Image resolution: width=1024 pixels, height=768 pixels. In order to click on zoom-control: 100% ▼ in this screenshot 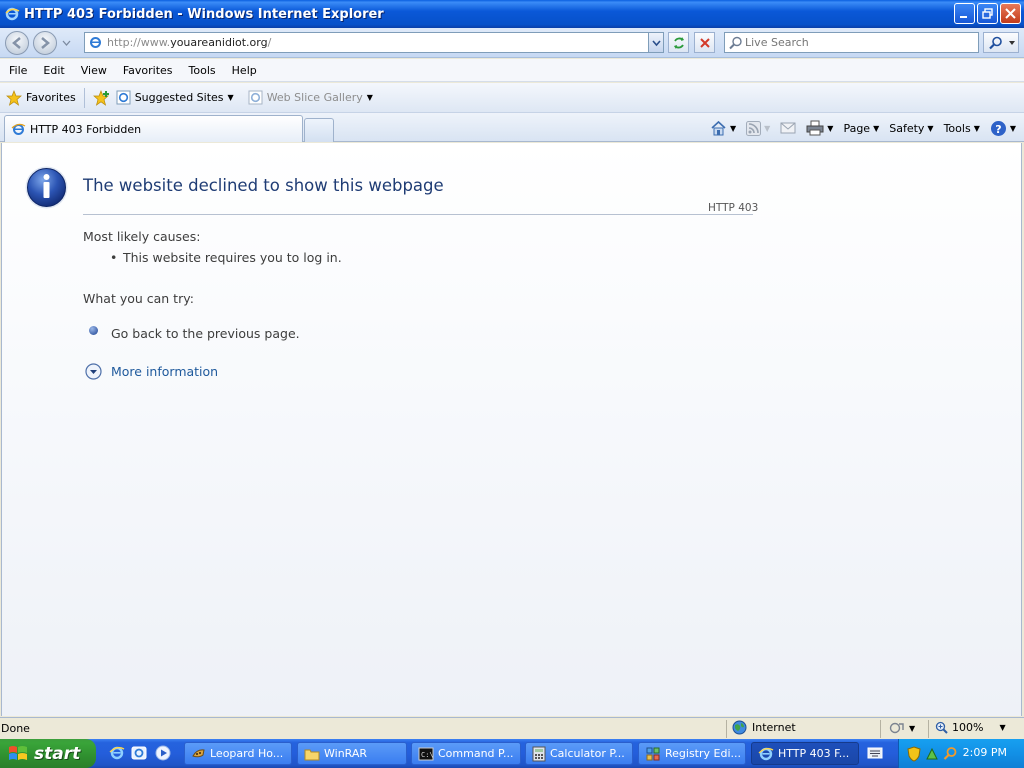, I will do `click(970, 727)`.